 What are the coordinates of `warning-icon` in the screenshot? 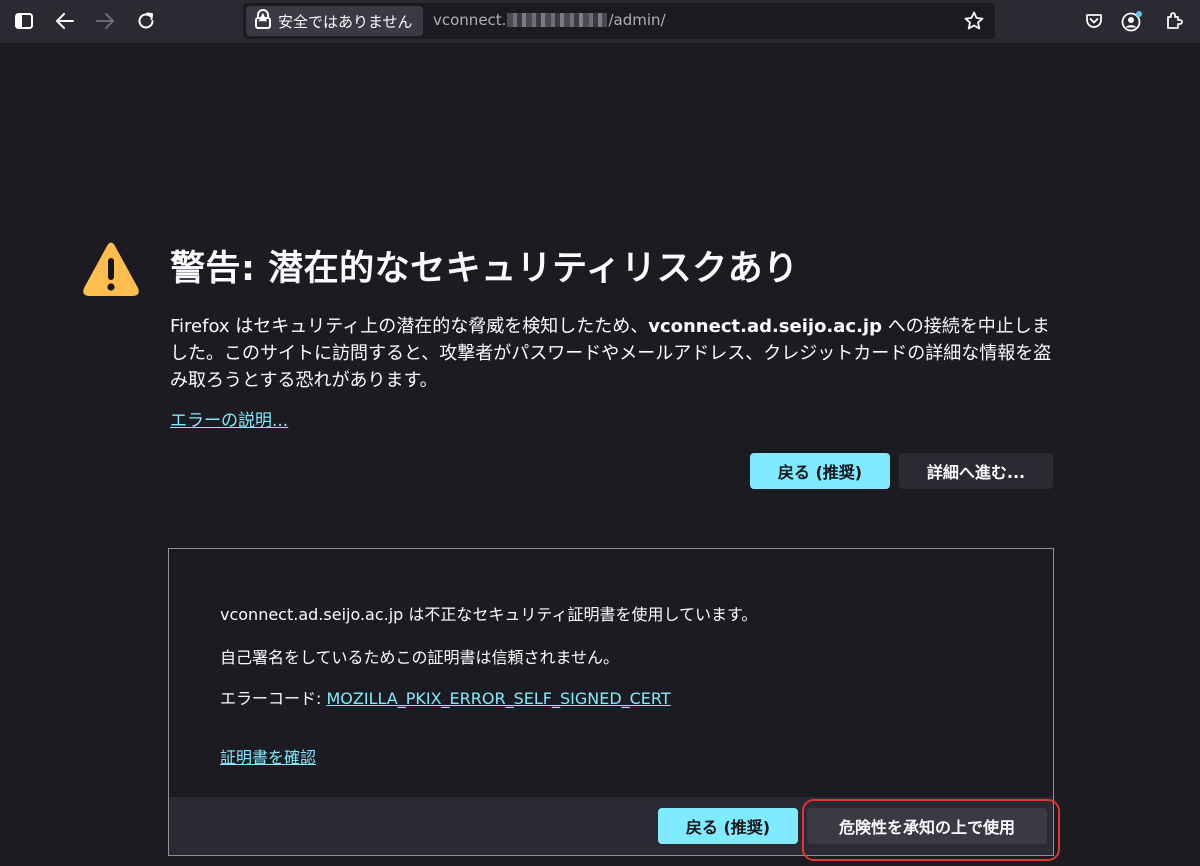 It's located at (111, 269).